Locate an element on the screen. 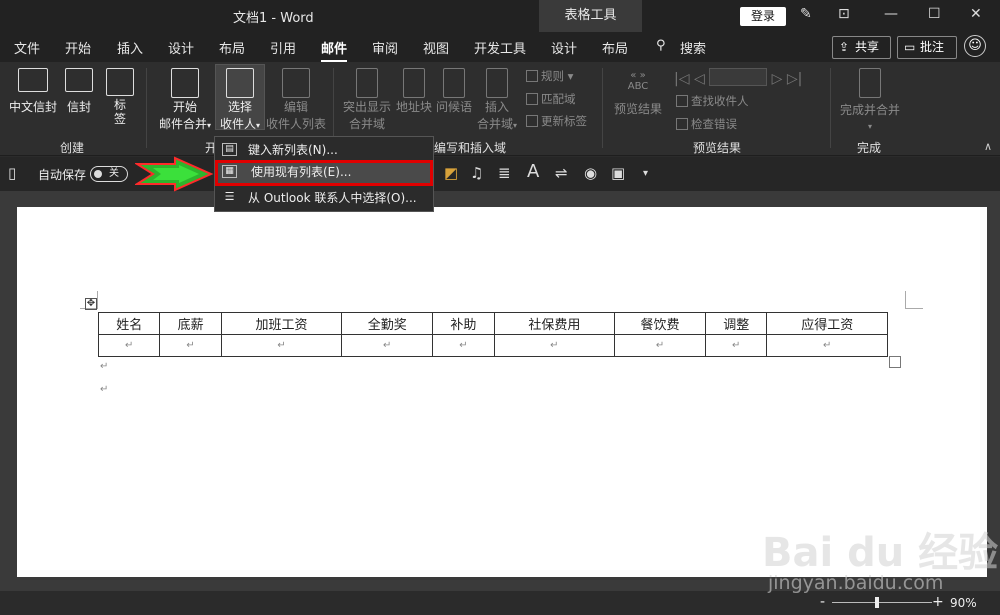 This screenshot has width=1000, height=615. envelope-button: 信封 is located at coordinates (79, 91).